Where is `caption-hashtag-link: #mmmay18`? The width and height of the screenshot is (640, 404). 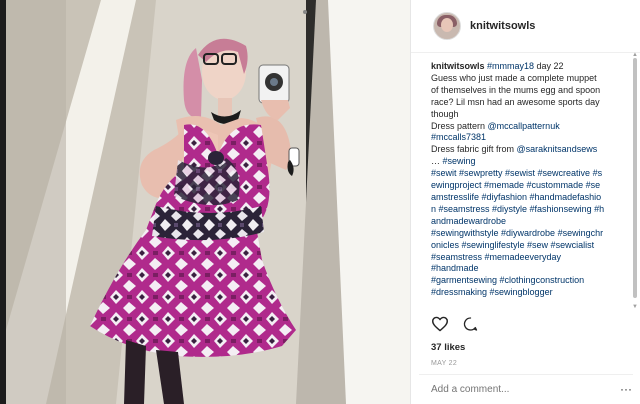
caption-hashtag-link: #mmmay18 is located at coordinates (510, 66).